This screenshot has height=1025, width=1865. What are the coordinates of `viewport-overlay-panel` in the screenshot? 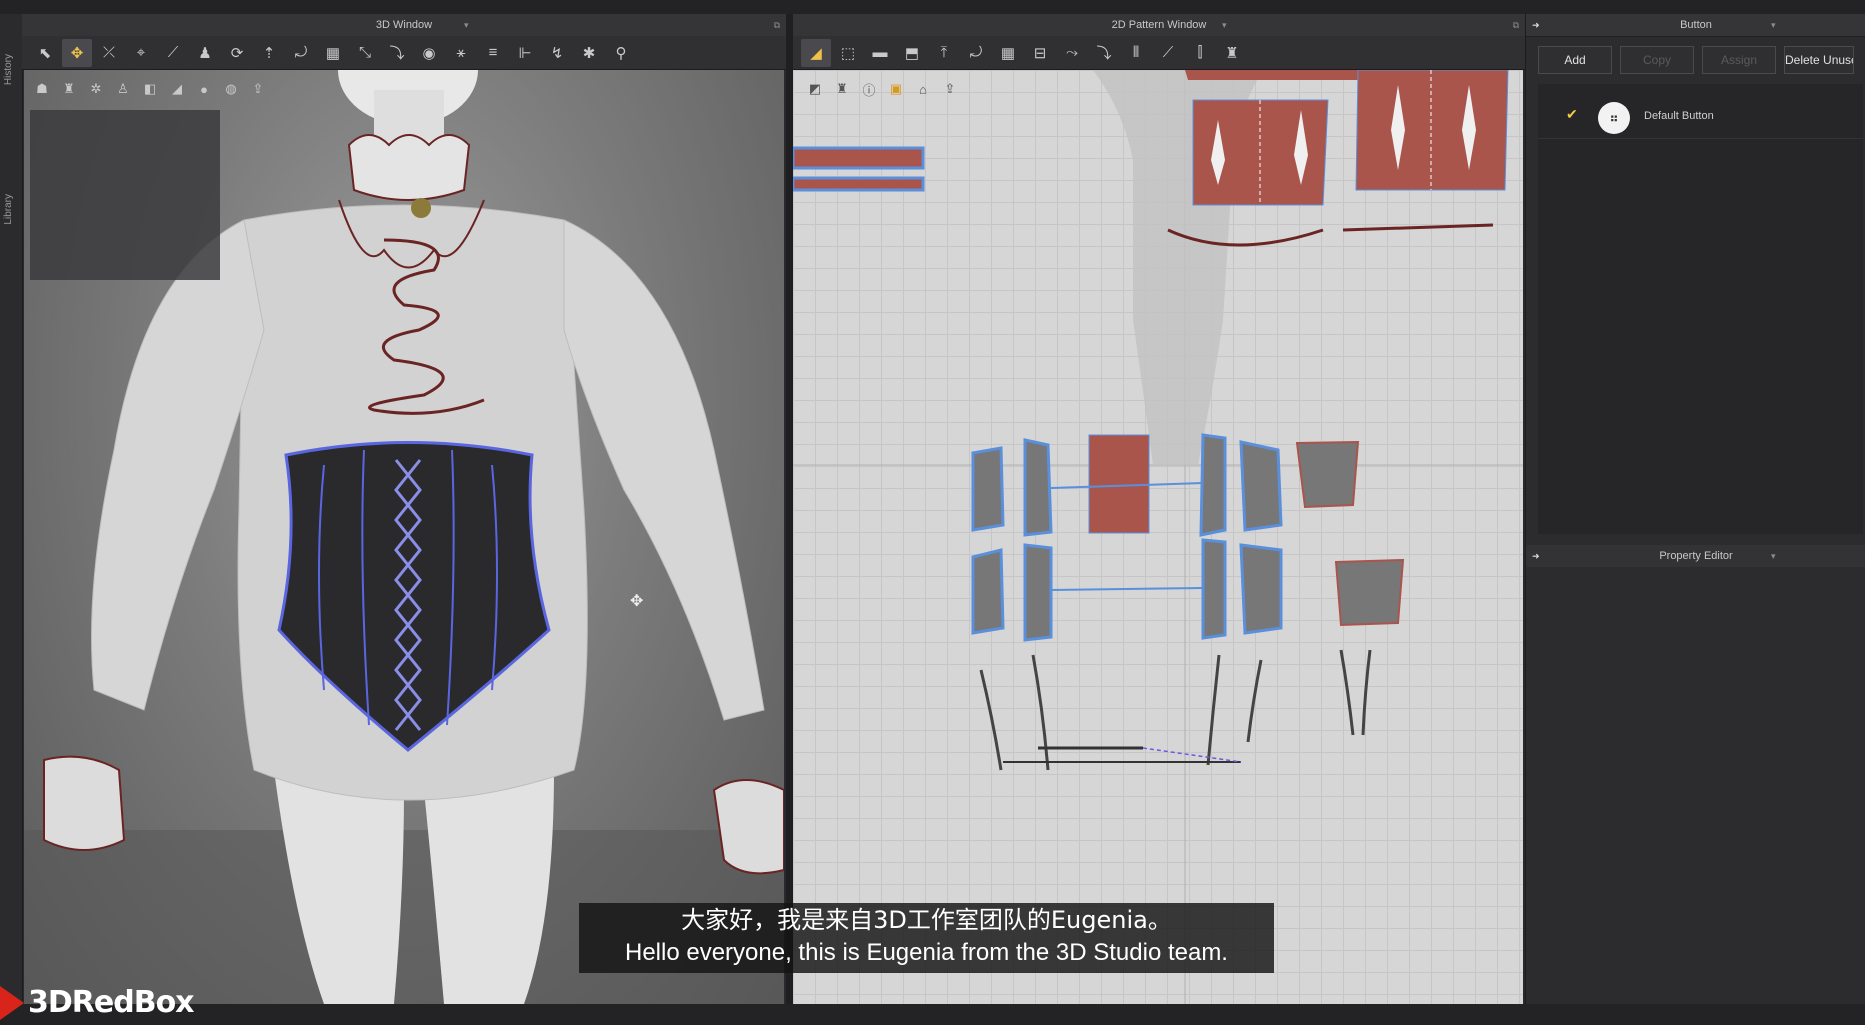 It's located at (125, 195).